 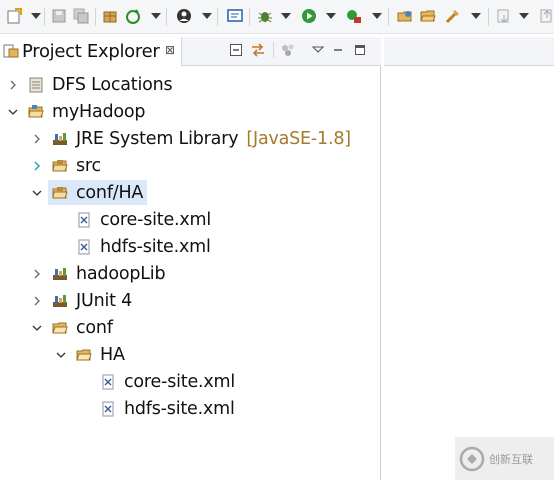 I want to click on minimize-icon, so click(x=338, y=50).